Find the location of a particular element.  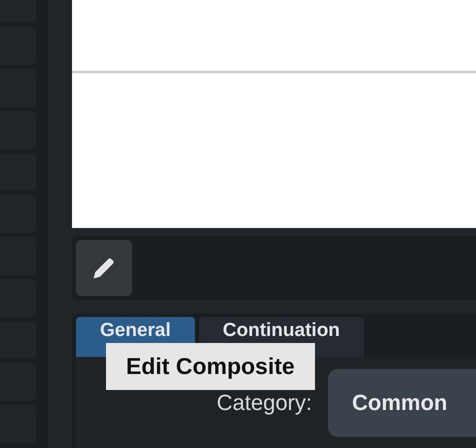

category-dropdown: Common is located at coordinates (402, 403).